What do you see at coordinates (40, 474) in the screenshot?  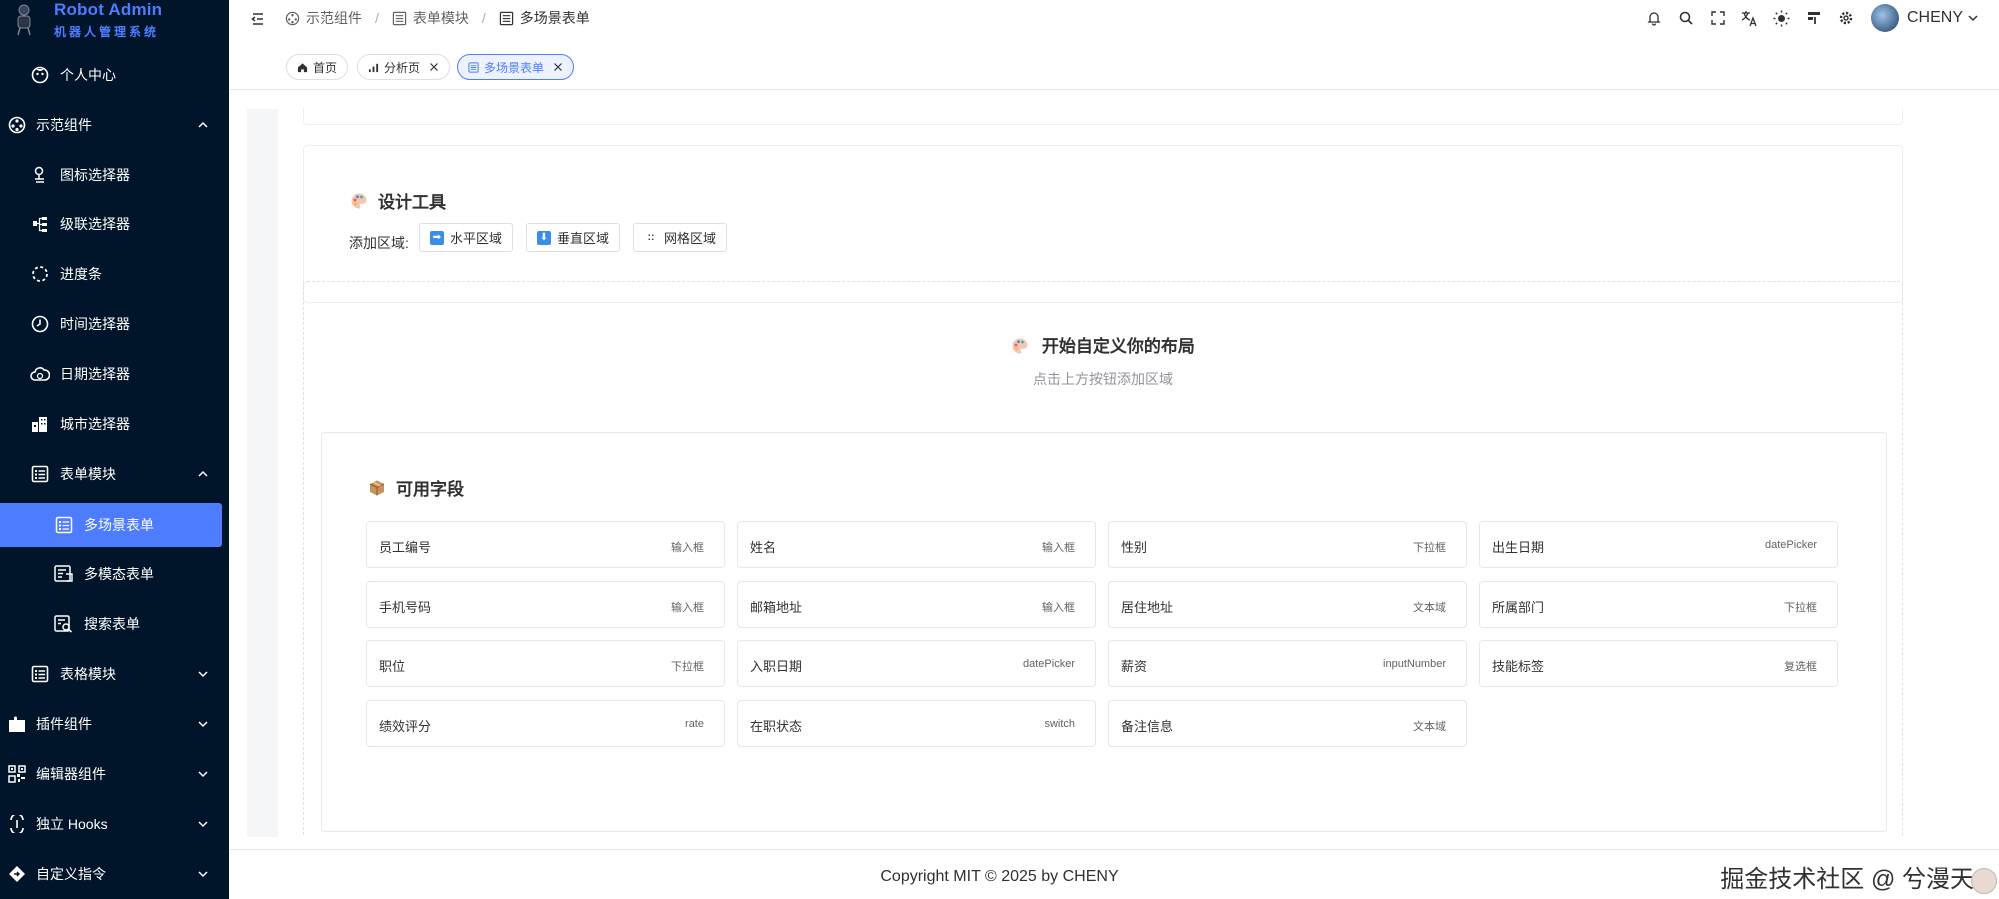 I see `form-icon` at bounding box center [40, 474].